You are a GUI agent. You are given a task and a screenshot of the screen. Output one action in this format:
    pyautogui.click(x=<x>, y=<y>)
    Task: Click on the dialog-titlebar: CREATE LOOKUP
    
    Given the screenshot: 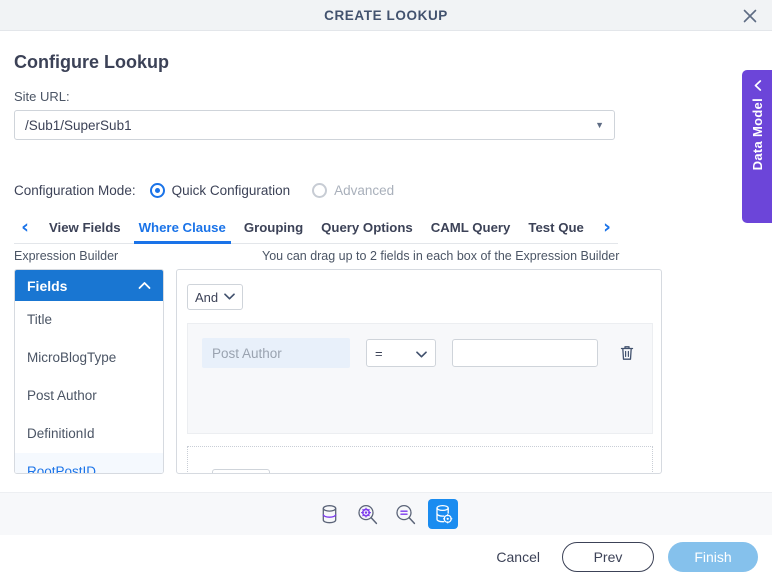 What is the action you would take?
    pyautogui.click(x=386, y=15)
    